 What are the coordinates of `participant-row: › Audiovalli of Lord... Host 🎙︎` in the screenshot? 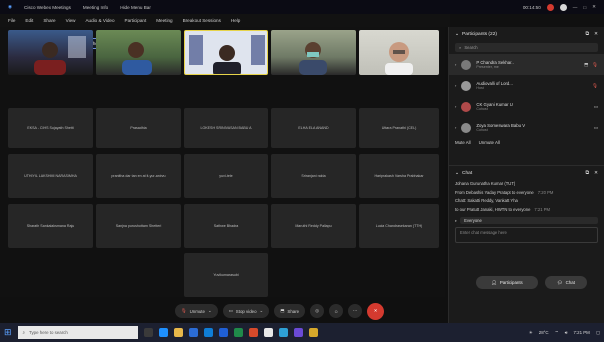 It's located at (526, 85).